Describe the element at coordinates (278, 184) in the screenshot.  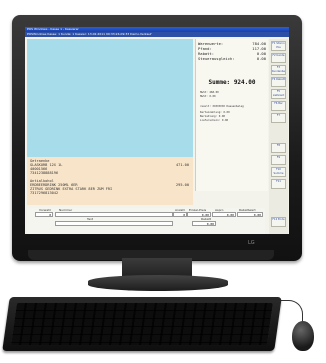
I see `function-key-f11: F11` at that location.